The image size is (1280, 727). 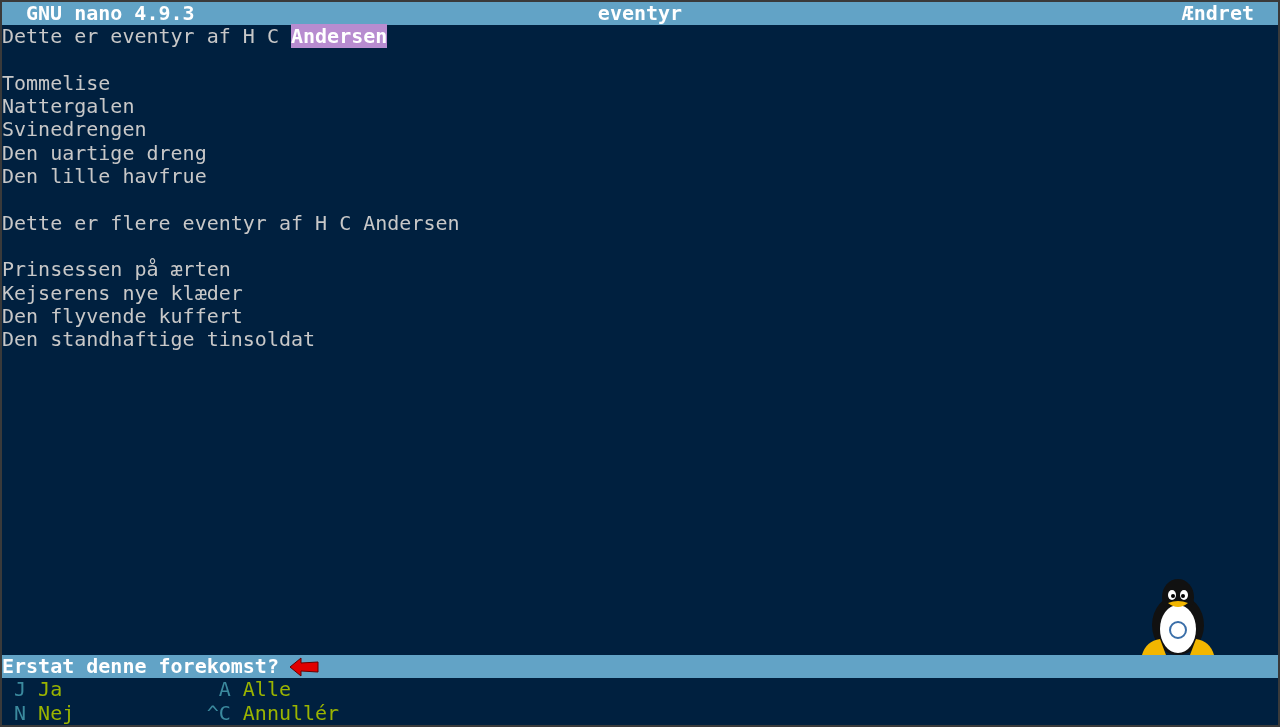 I want to click on modified-status: Ændret, so click(x=1217, y=14).